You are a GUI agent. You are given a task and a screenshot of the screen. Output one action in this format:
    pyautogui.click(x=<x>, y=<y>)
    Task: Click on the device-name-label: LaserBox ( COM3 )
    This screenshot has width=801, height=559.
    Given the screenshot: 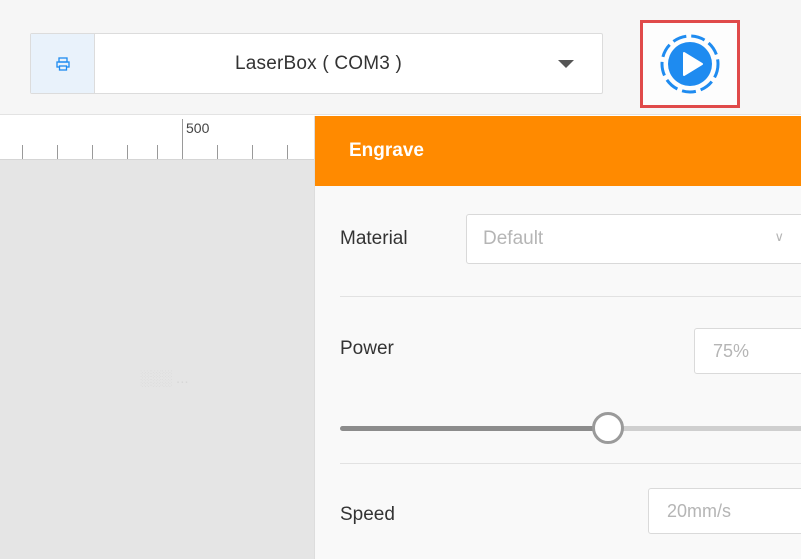 What is the action you would take?
    pyautogui.click(x=318, y=63)
    